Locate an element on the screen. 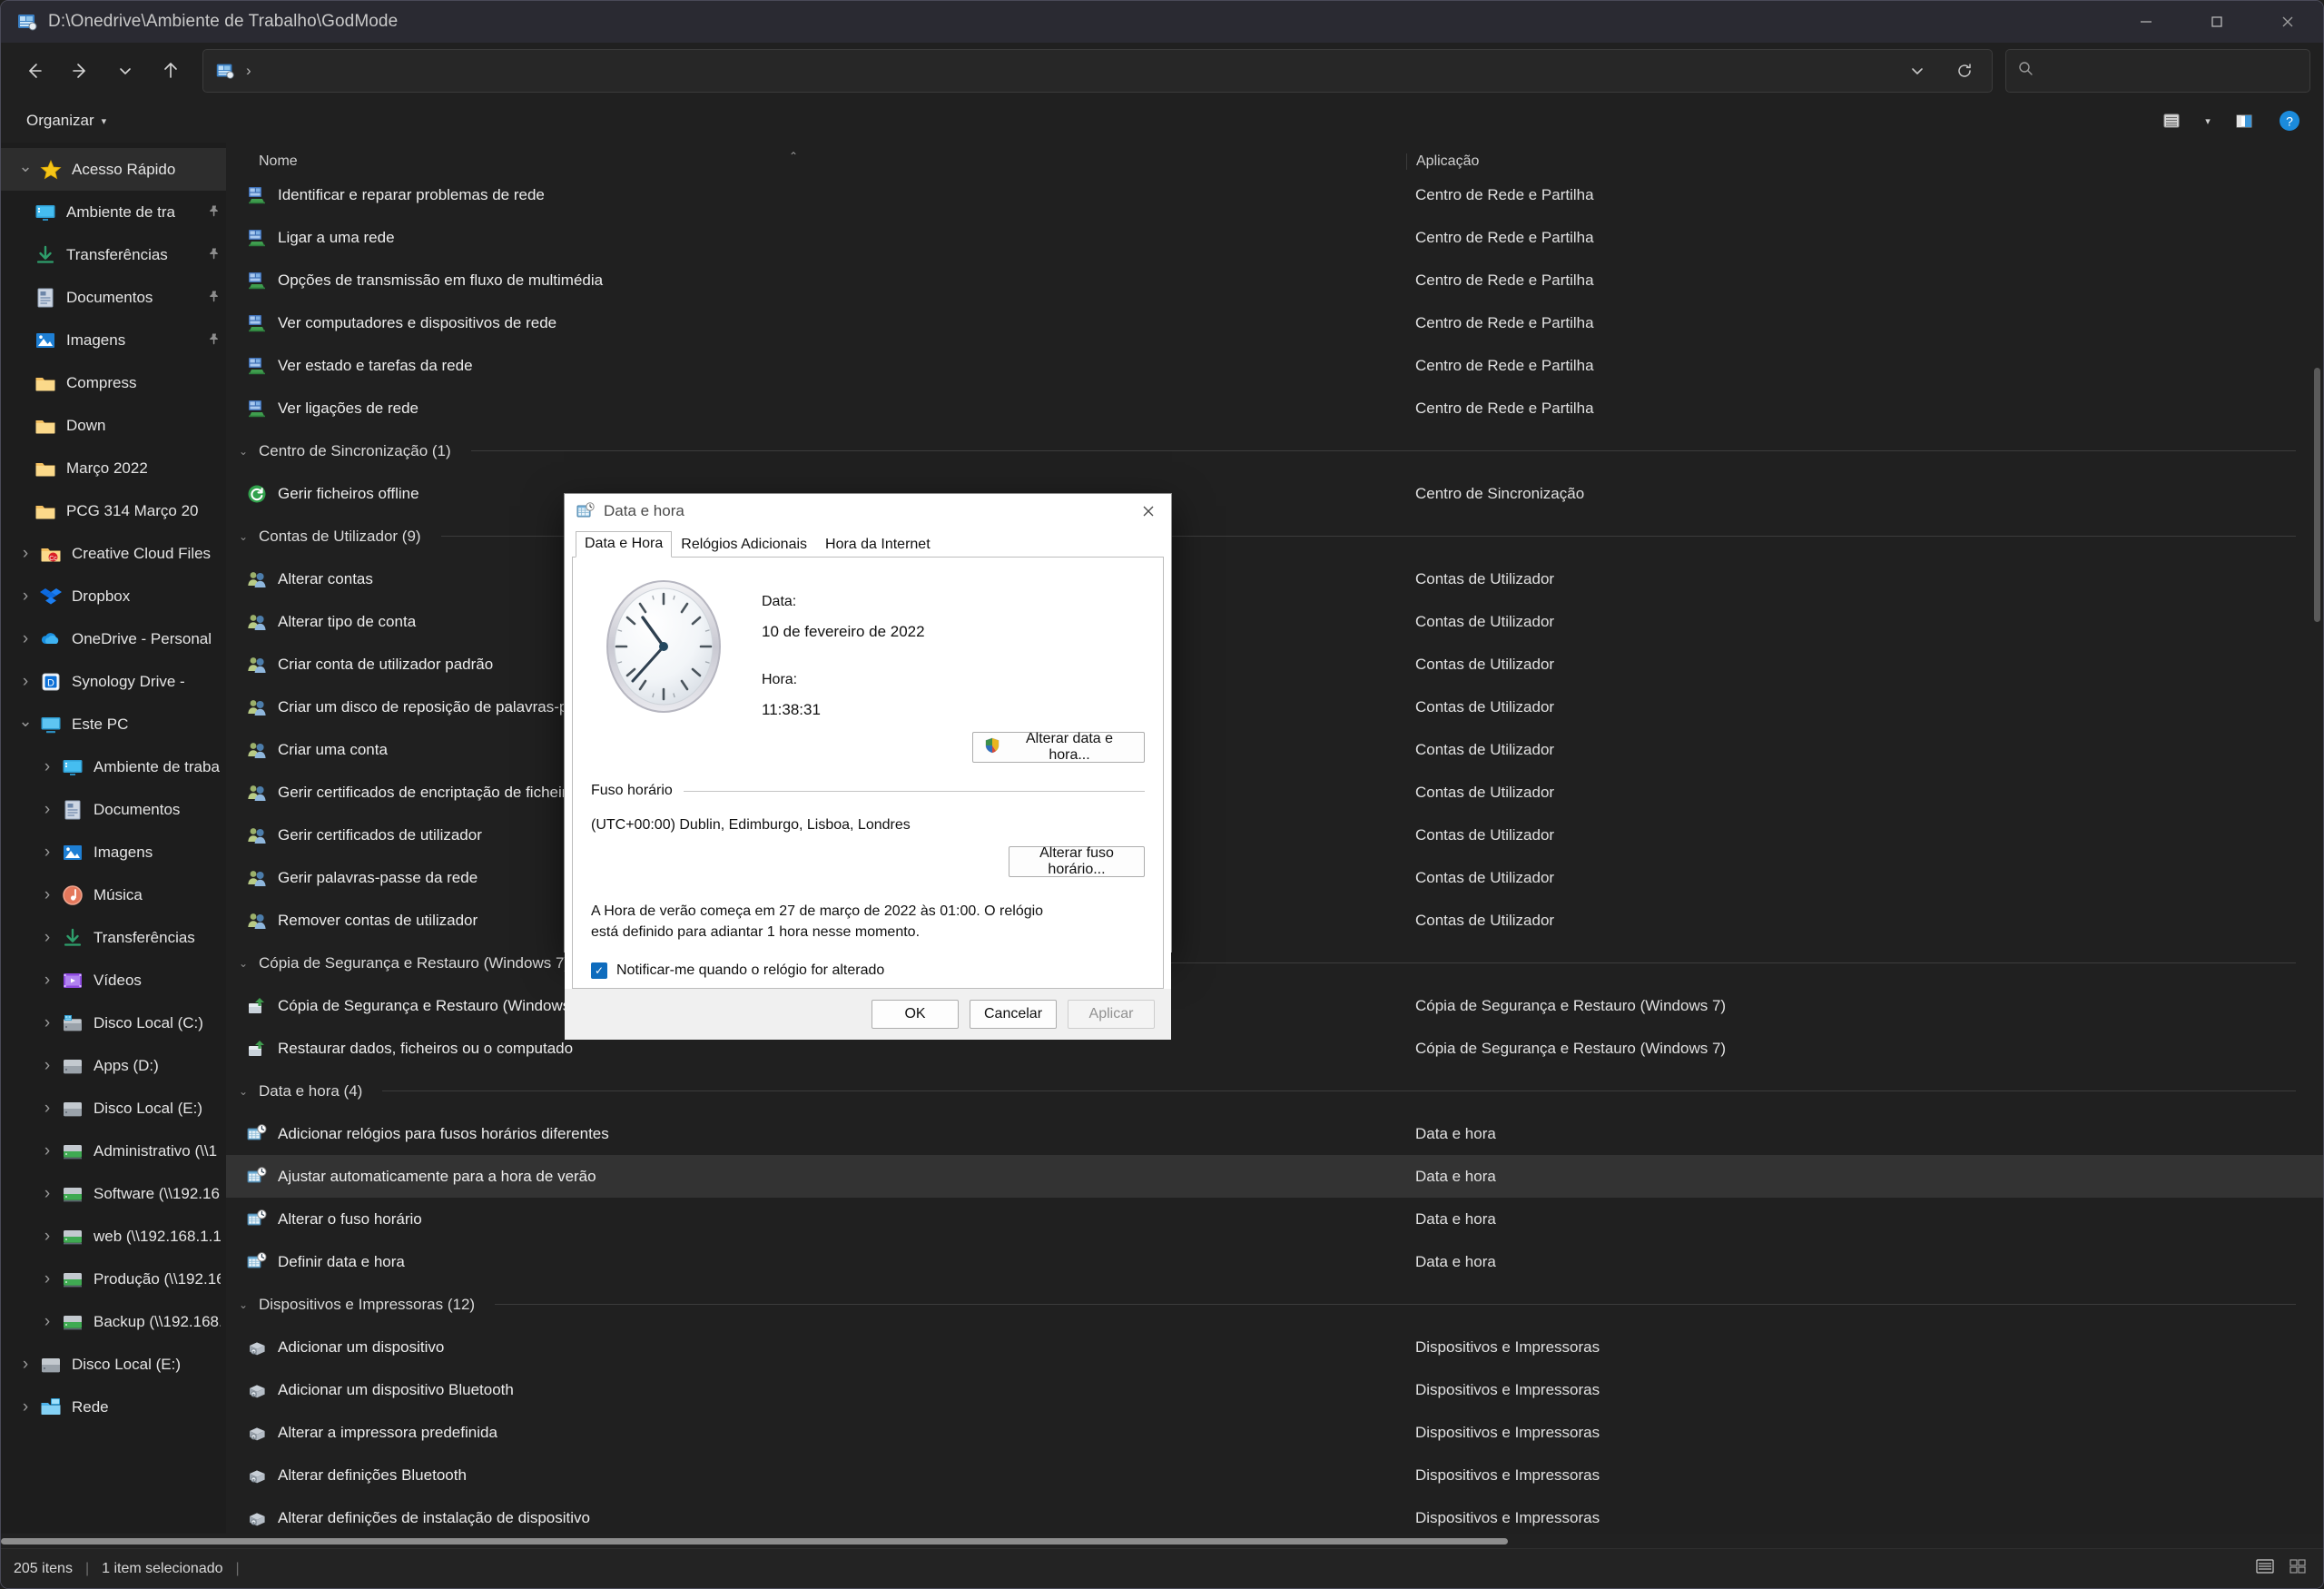  ok-button: OK is located at coordinates (915, 1015).